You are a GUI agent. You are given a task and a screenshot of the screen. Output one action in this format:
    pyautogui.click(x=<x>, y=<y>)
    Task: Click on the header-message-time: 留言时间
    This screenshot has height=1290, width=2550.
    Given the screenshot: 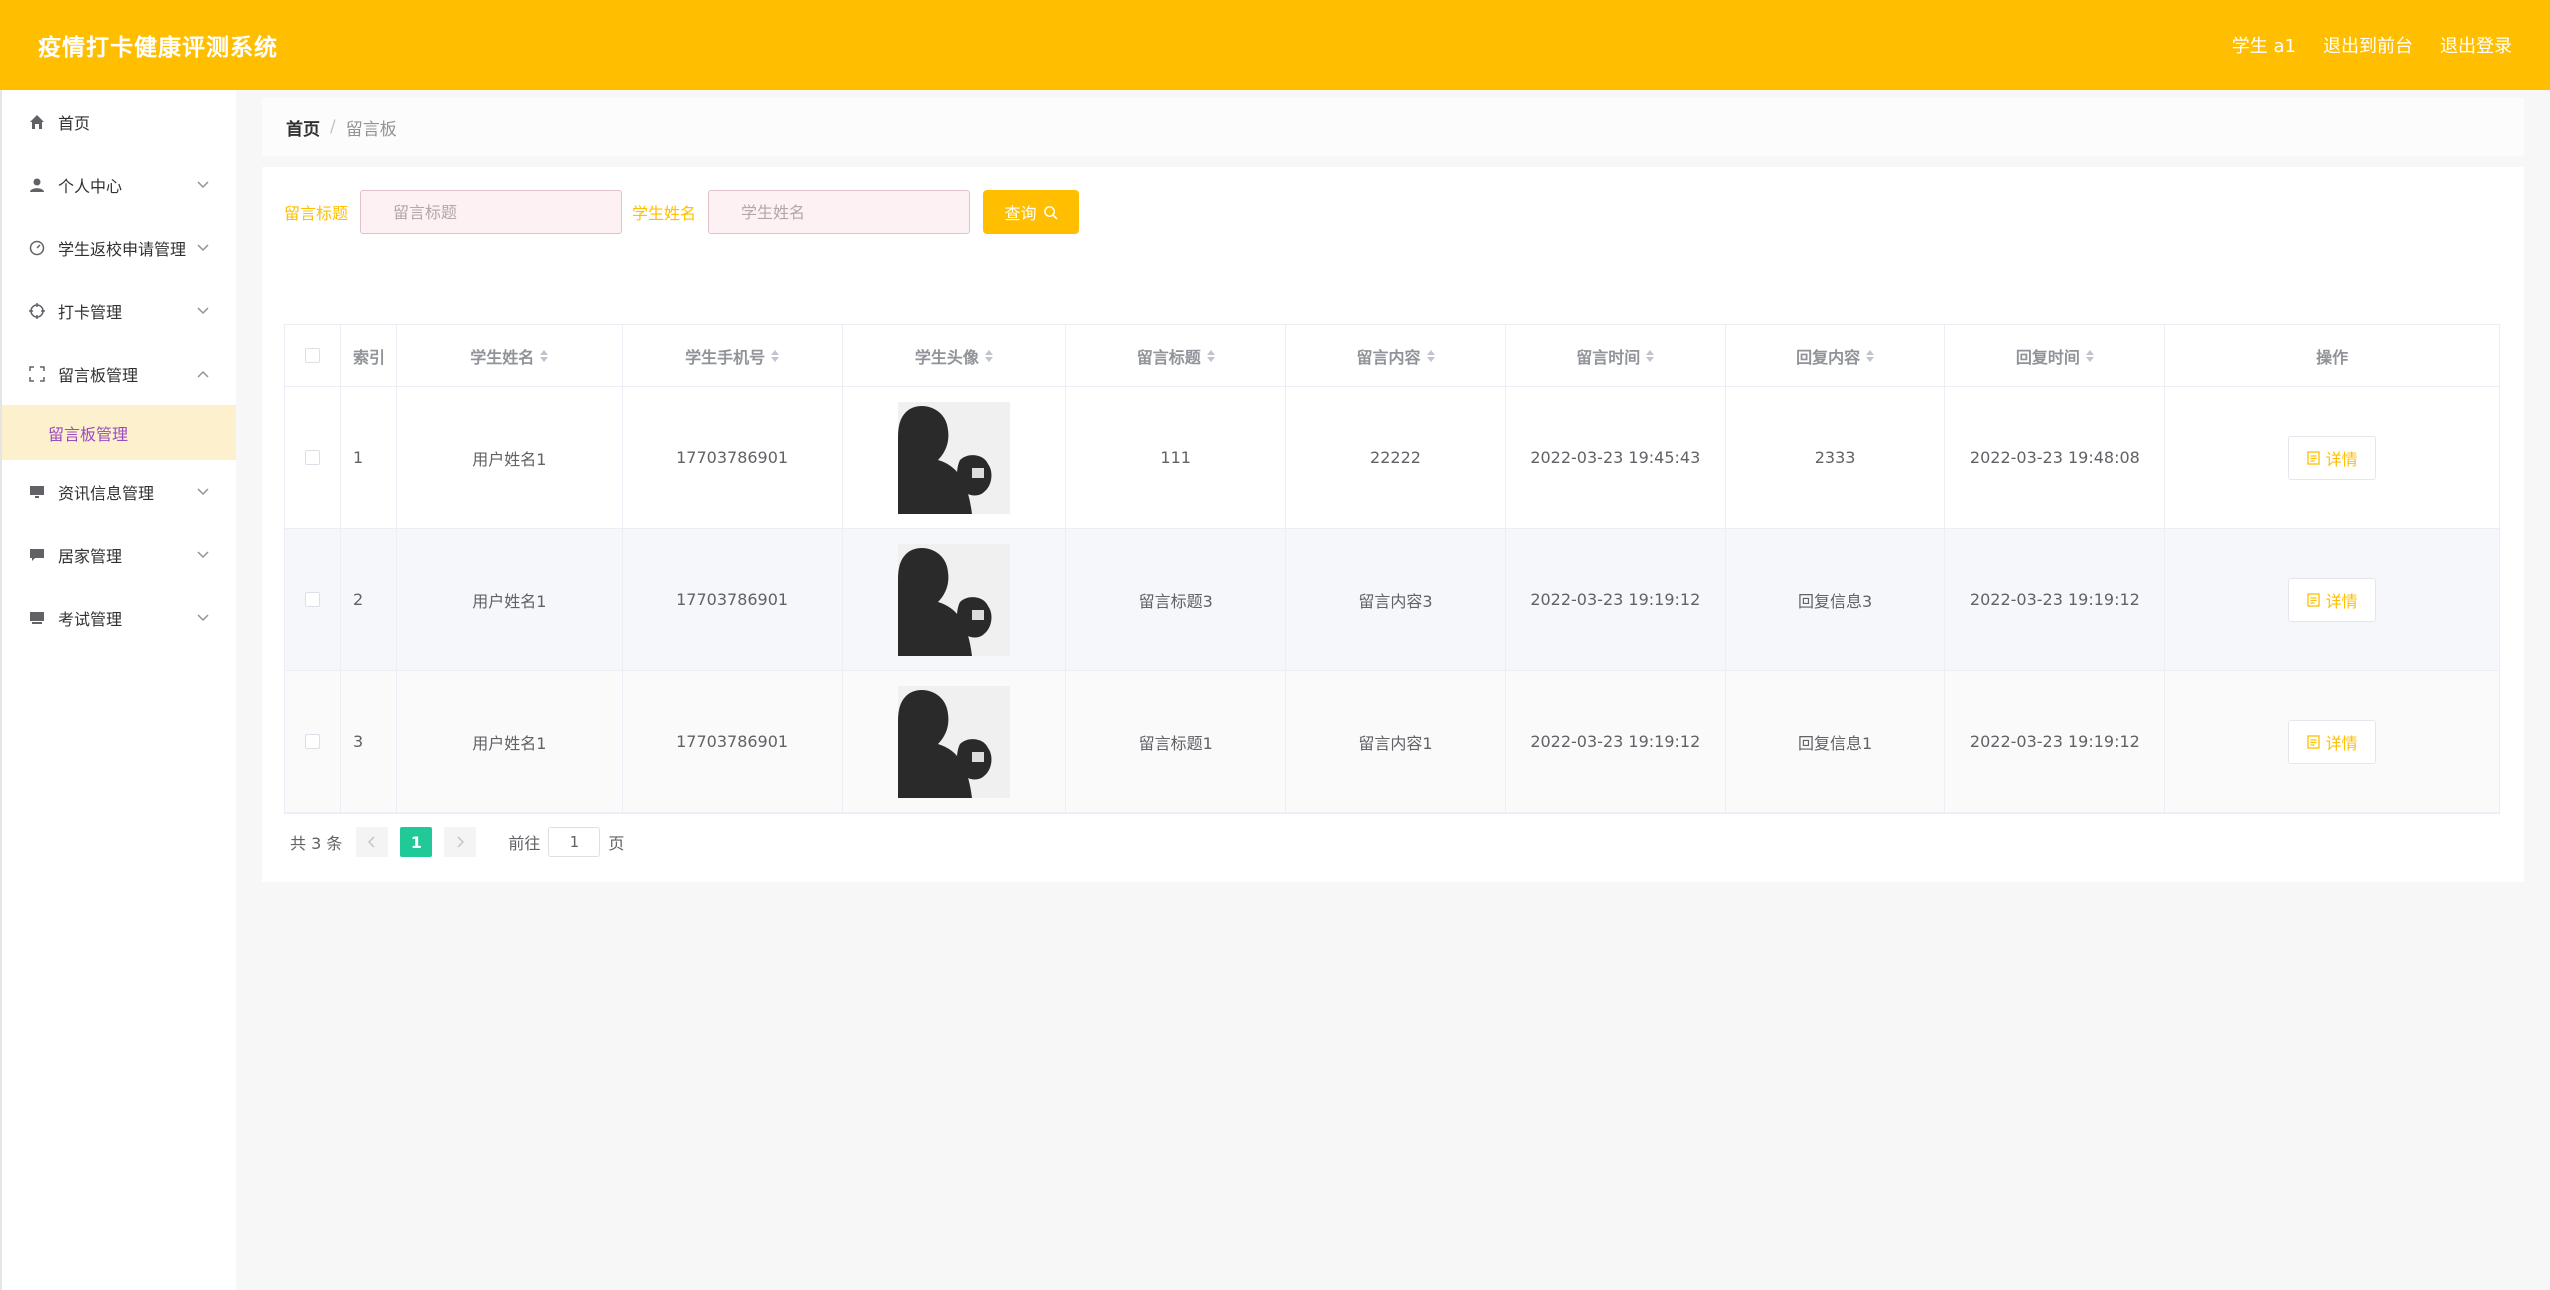 What is the action you would take?
    pyautogui.click(x=1616, y=355)
    